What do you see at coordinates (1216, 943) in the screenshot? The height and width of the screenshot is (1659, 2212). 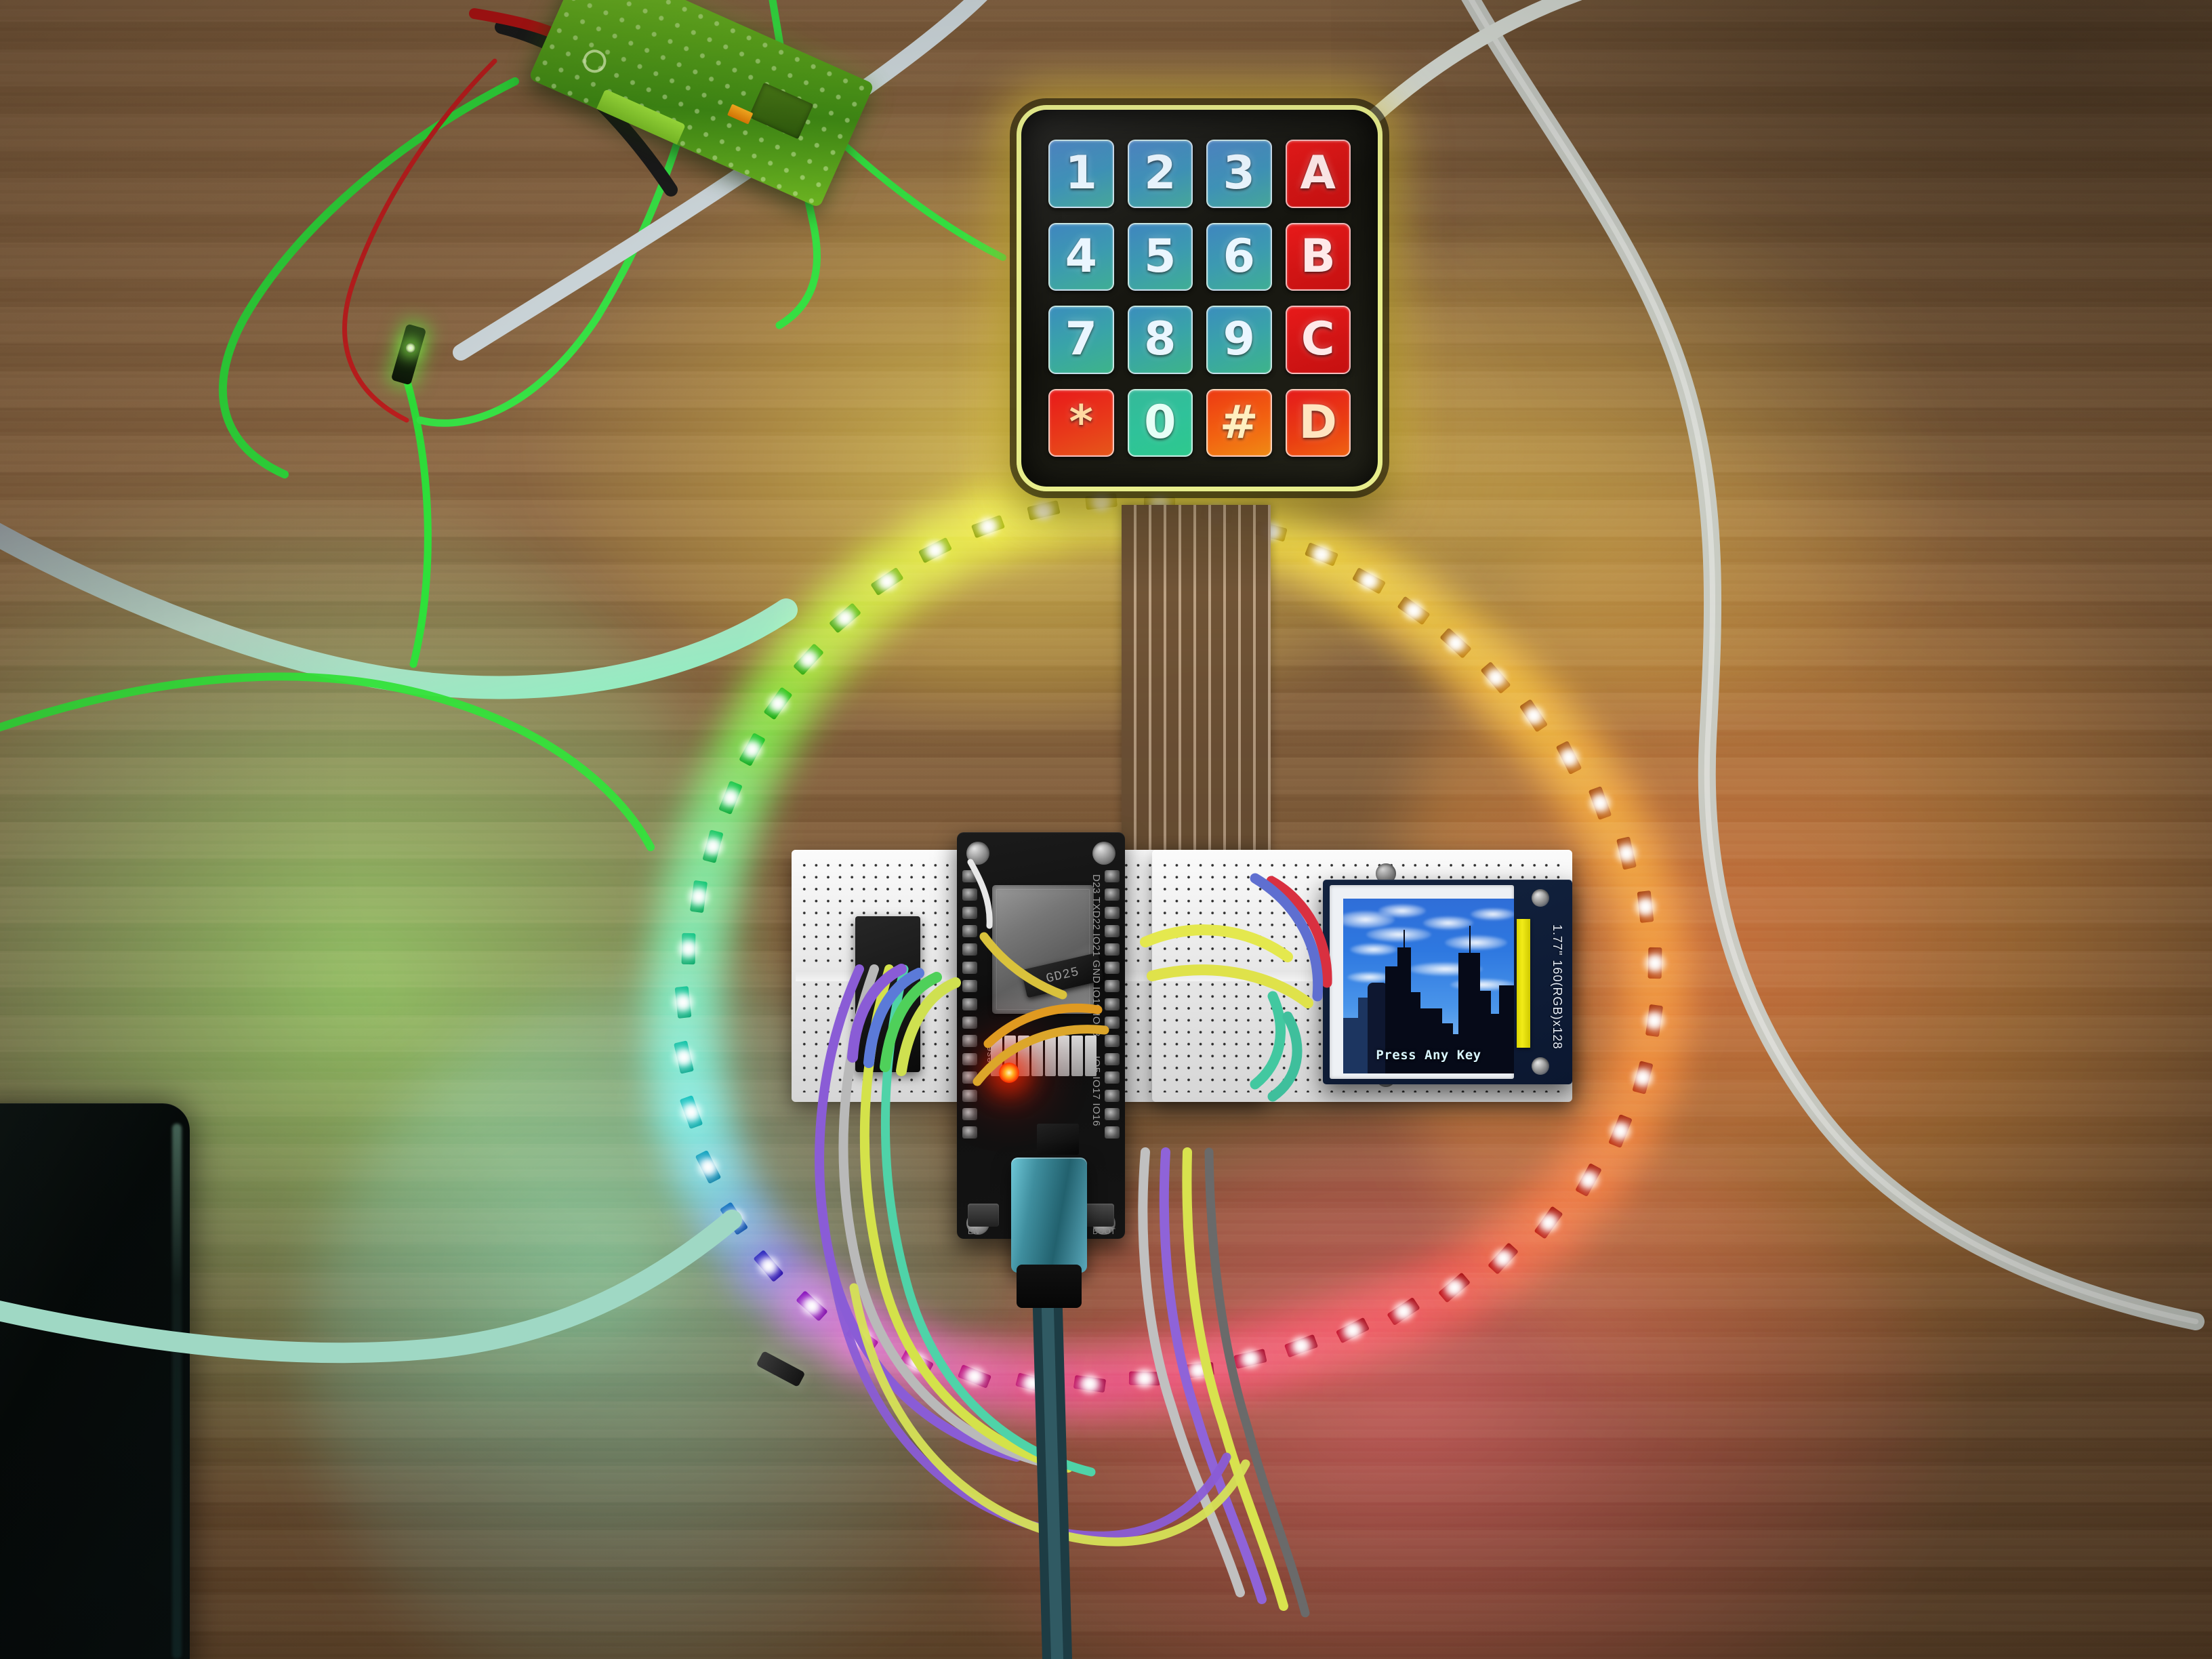 I see `jumper-yellow-right` at bounding box center [1216, 943].